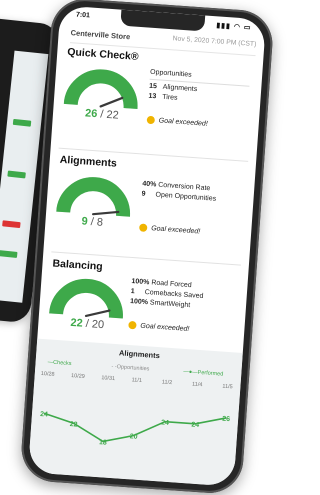 The image size is (320, 495). I want to click on checks-data-label: 26, so click(226, 420).